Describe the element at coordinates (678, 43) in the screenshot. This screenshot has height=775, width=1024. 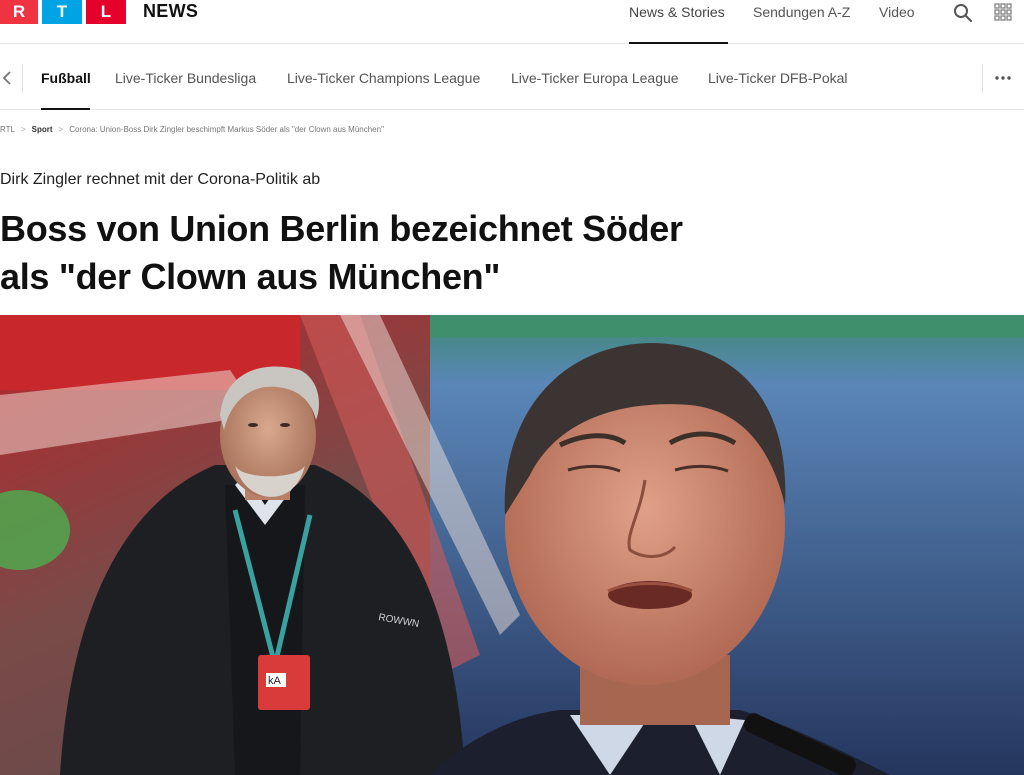
I see `nav-active-indicator` at that location.